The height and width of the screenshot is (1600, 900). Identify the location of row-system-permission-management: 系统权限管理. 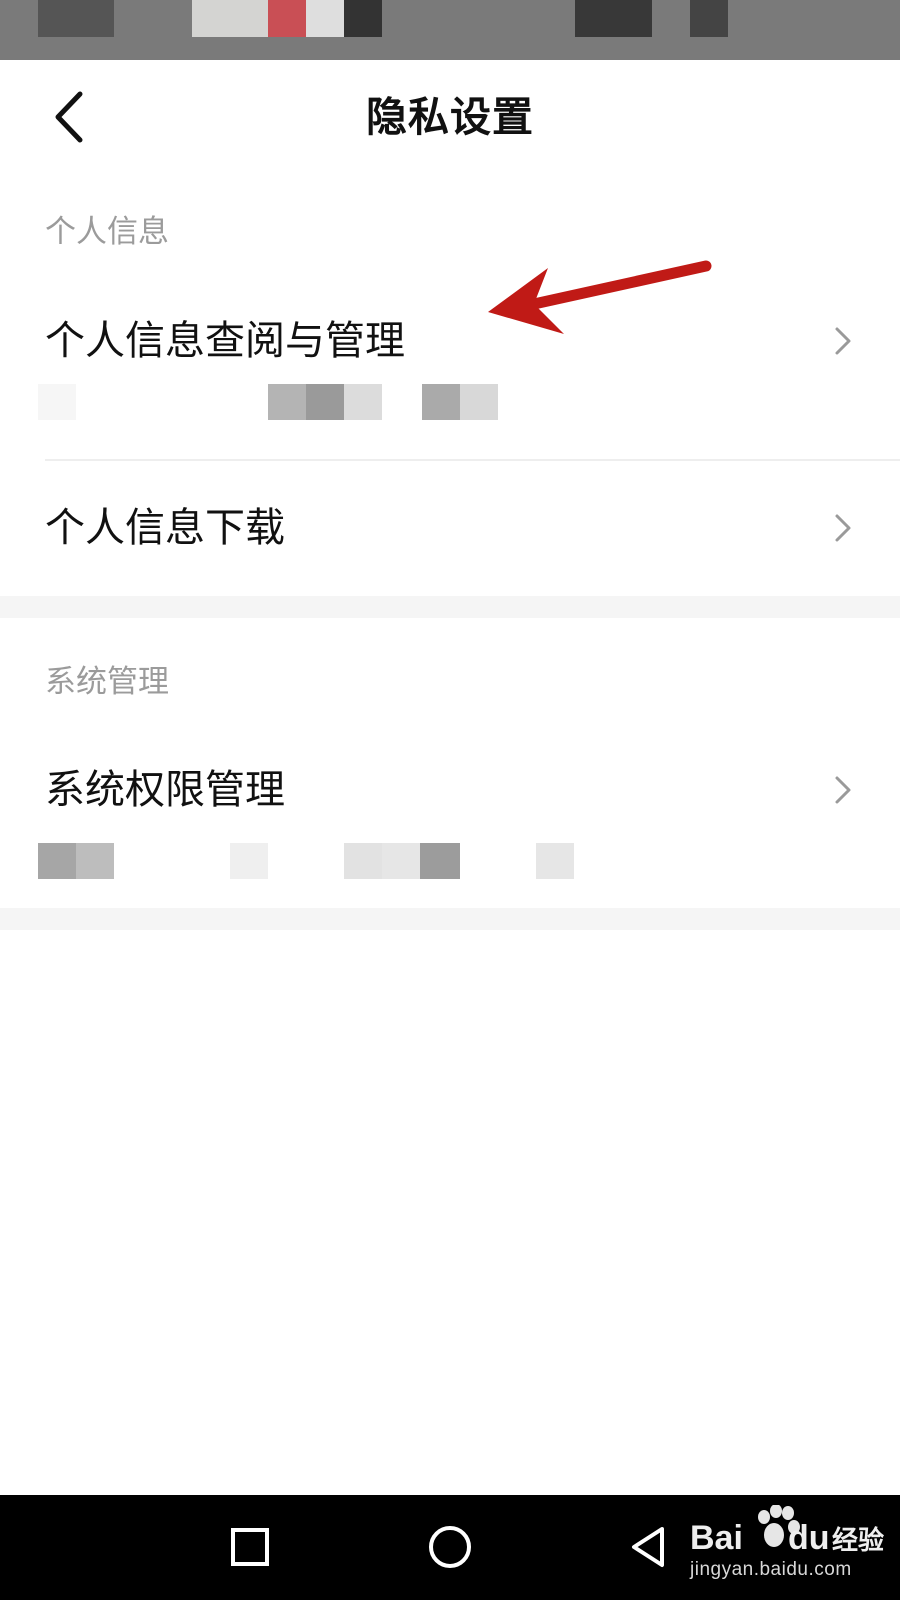
(450, 821).